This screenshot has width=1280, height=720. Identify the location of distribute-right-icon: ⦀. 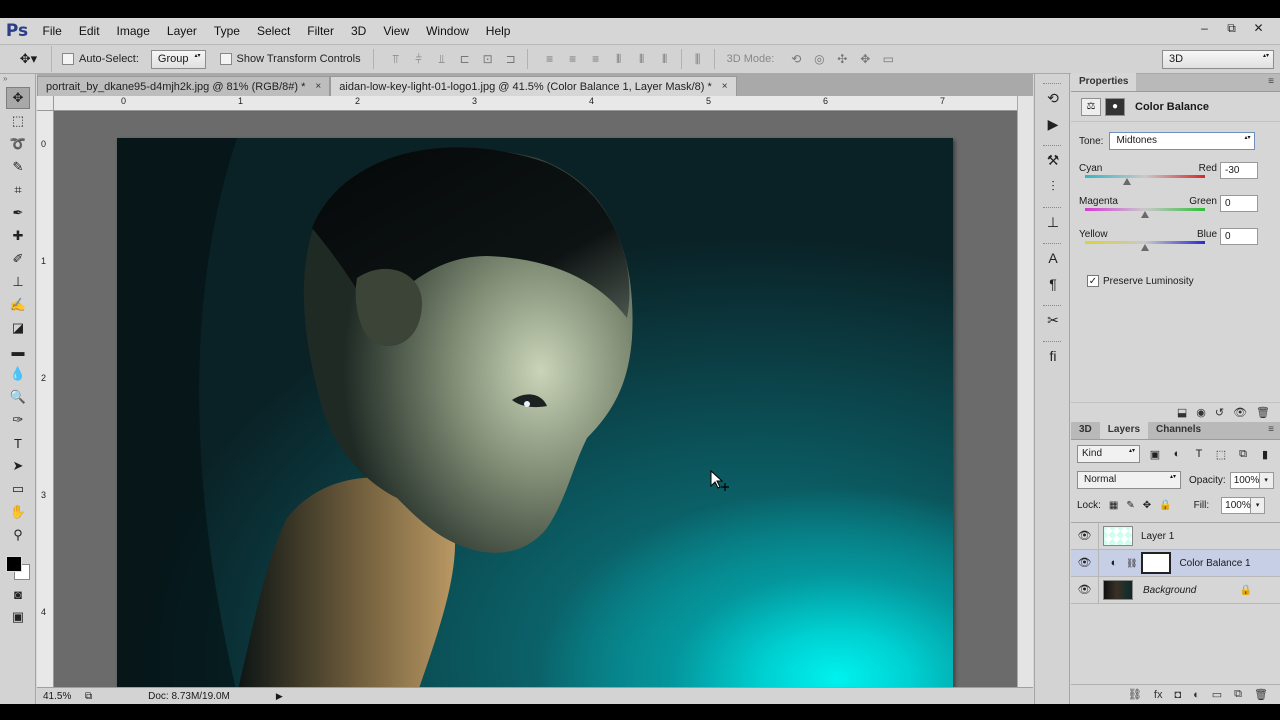
(665, 59).